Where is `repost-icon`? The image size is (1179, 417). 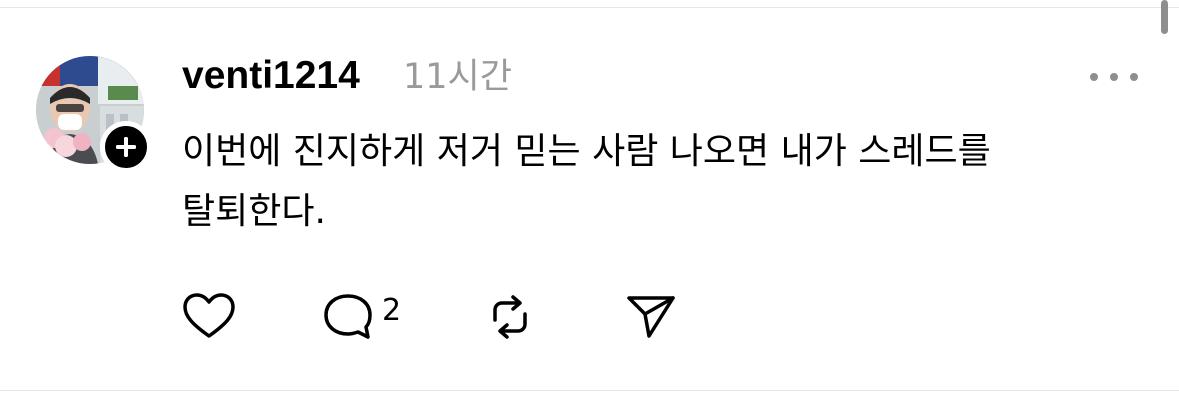
repost-icon is located at coordinates (510, 317).